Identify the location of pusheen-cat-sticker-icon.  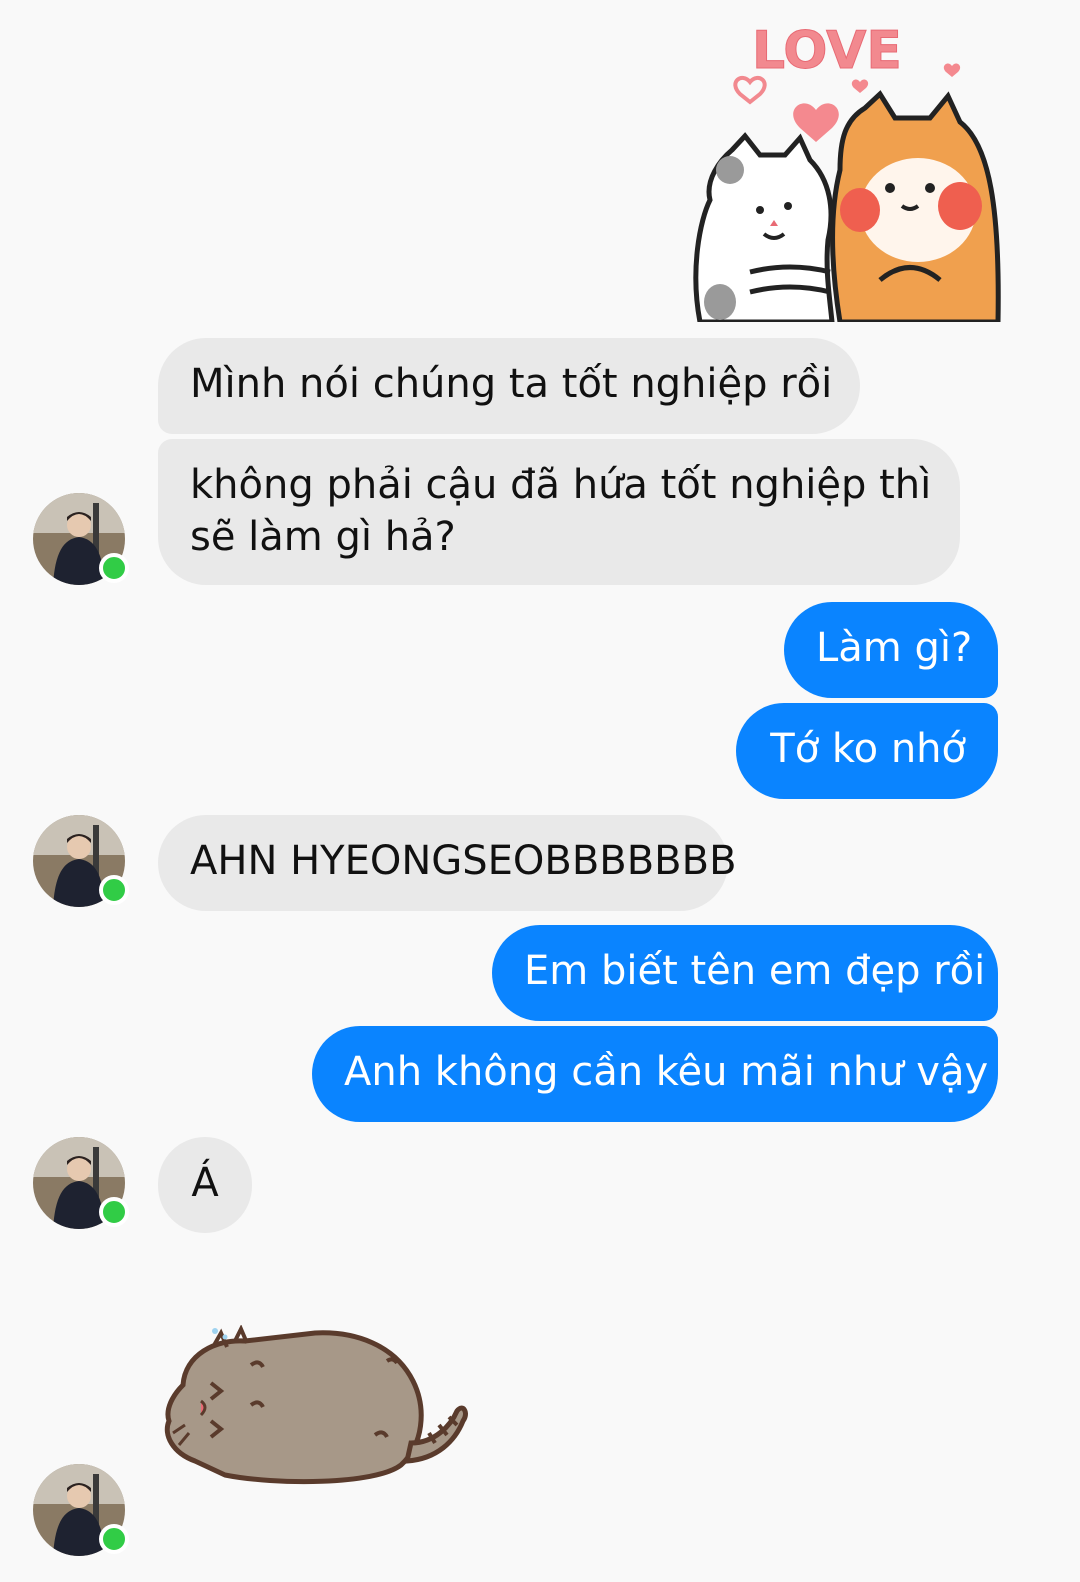
(316, 1404).